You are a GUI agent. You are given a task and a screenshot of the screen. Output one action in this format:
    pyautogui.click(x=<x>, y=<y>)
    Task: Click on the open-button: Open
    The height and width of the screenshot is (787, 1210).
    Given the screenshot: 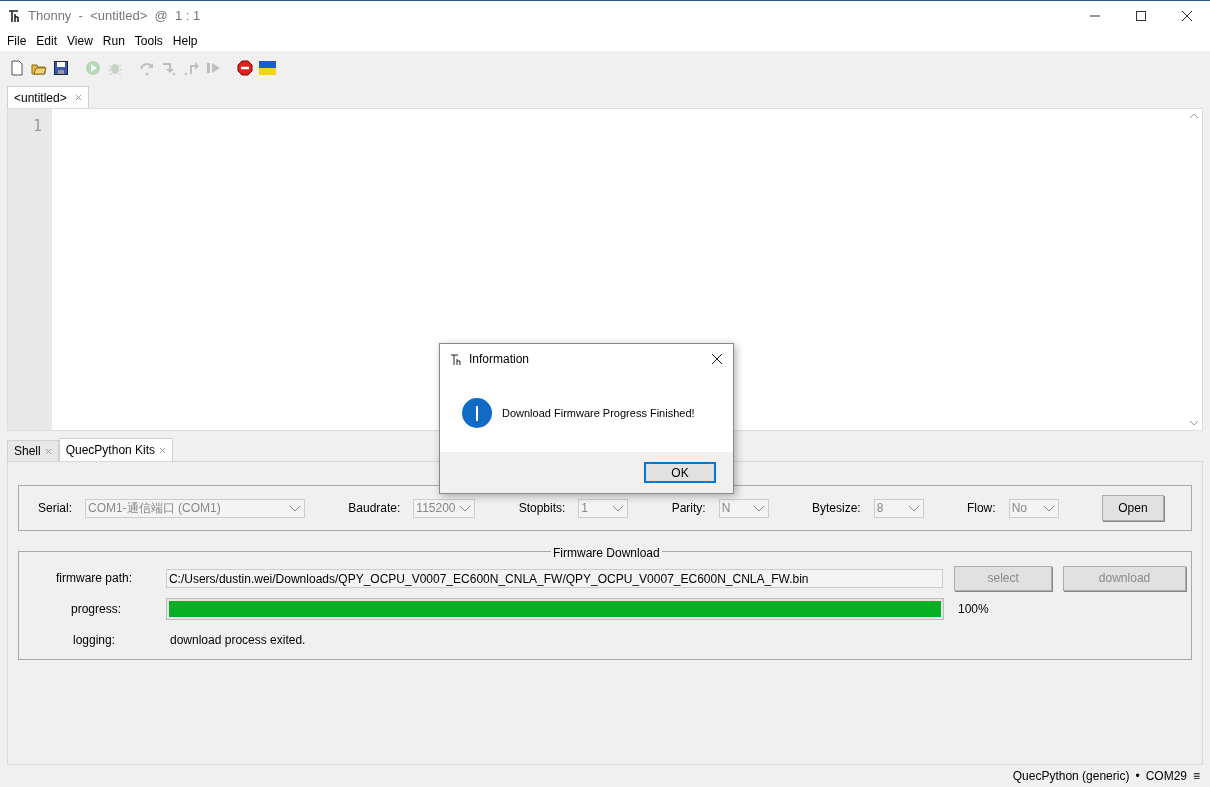 What is the action you would take?
    pyautogui.click(x=1132, y=508)
    